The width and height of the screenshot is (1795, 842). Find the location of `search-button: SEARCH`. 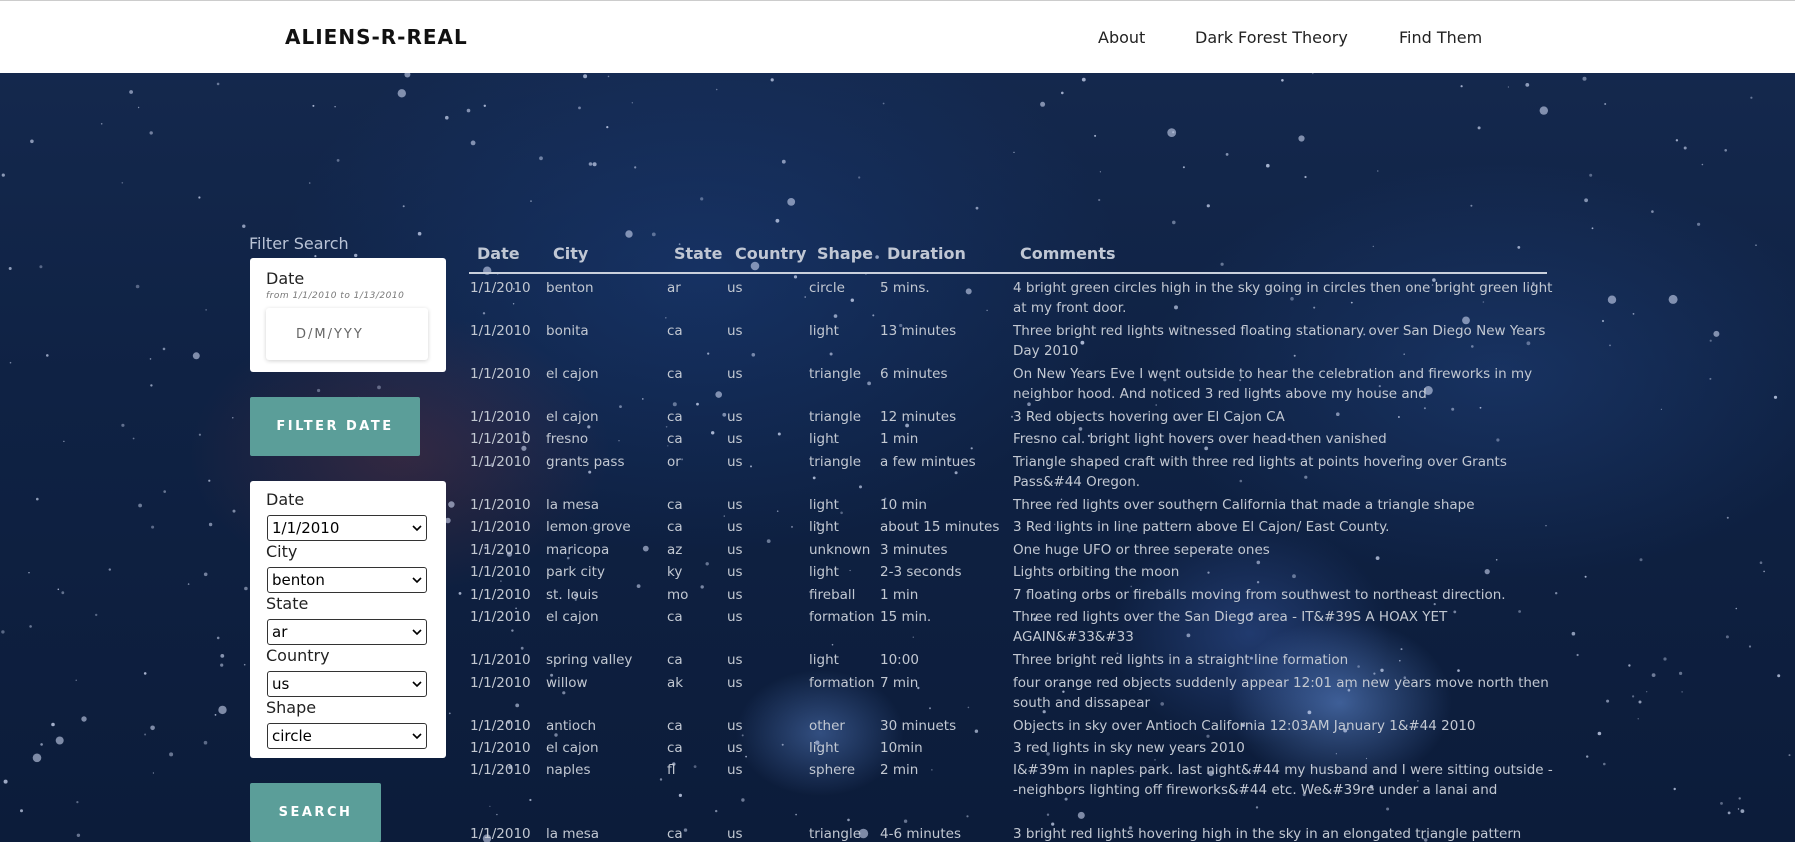

search-button: SEARCH is located at coordinates (315, 812).